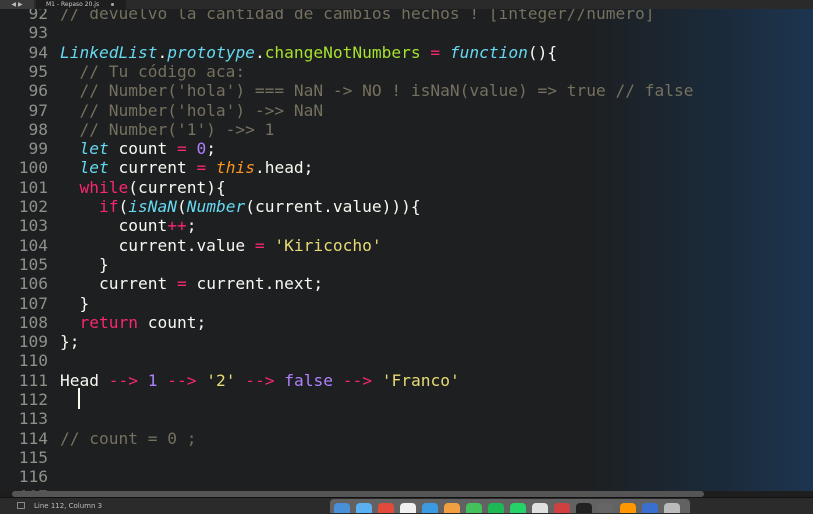 Image resolution: width=813 pixels, height=514 pixels. What do you see at coordinates (142, 149) in the screenshot?
I see `code-token: count` at bounding box center [142, 149].